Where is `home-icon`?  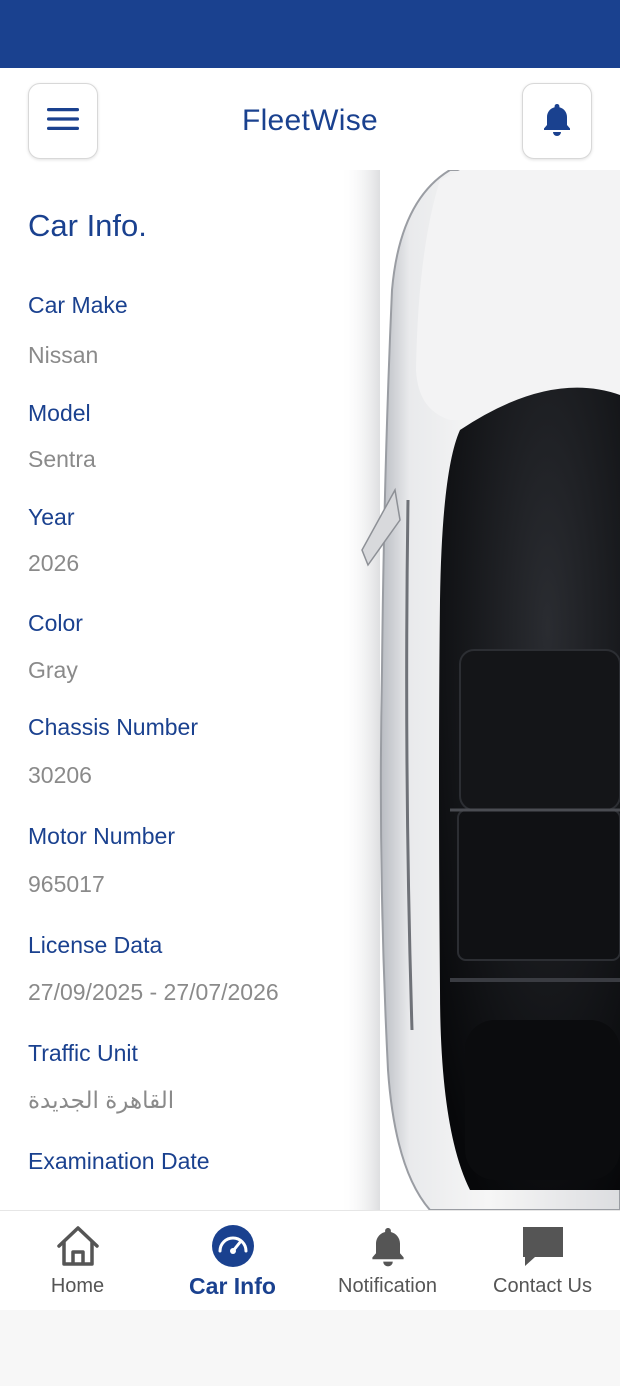
home-icon is located at coordinates (78, 1246).